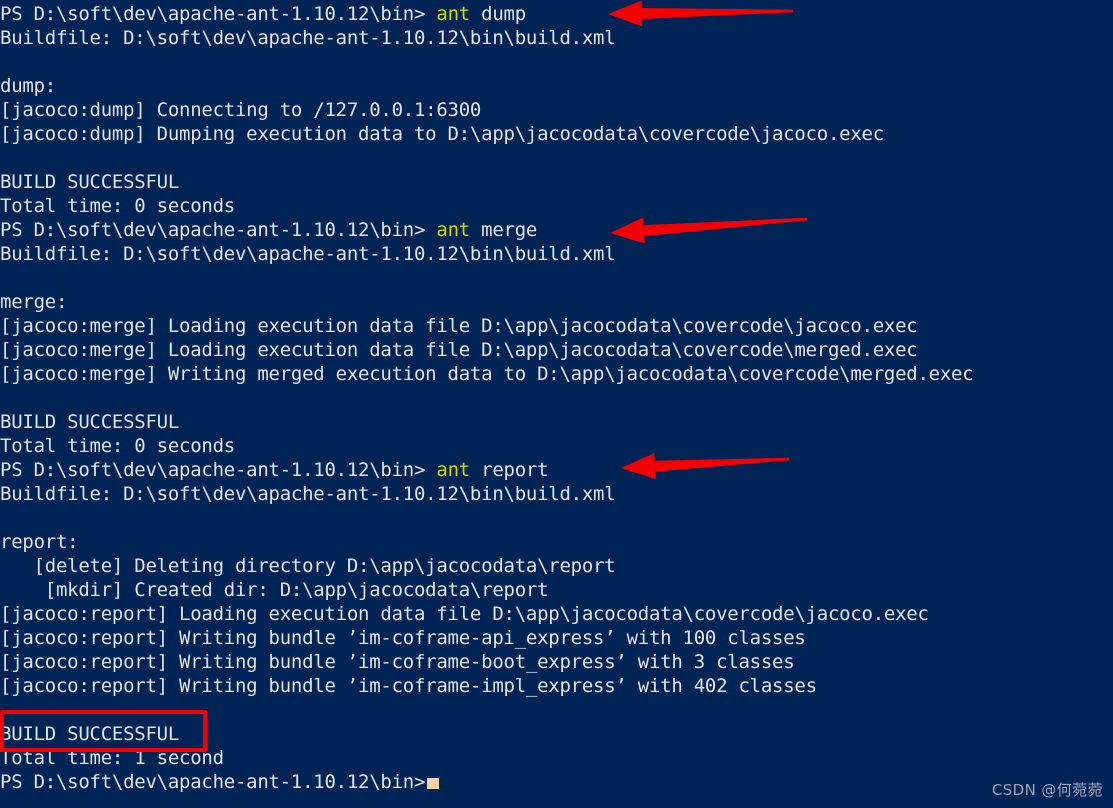 The image size is (1113, 808). I want to click on console-line-text: Total time: 1 second, so click(112, 758).